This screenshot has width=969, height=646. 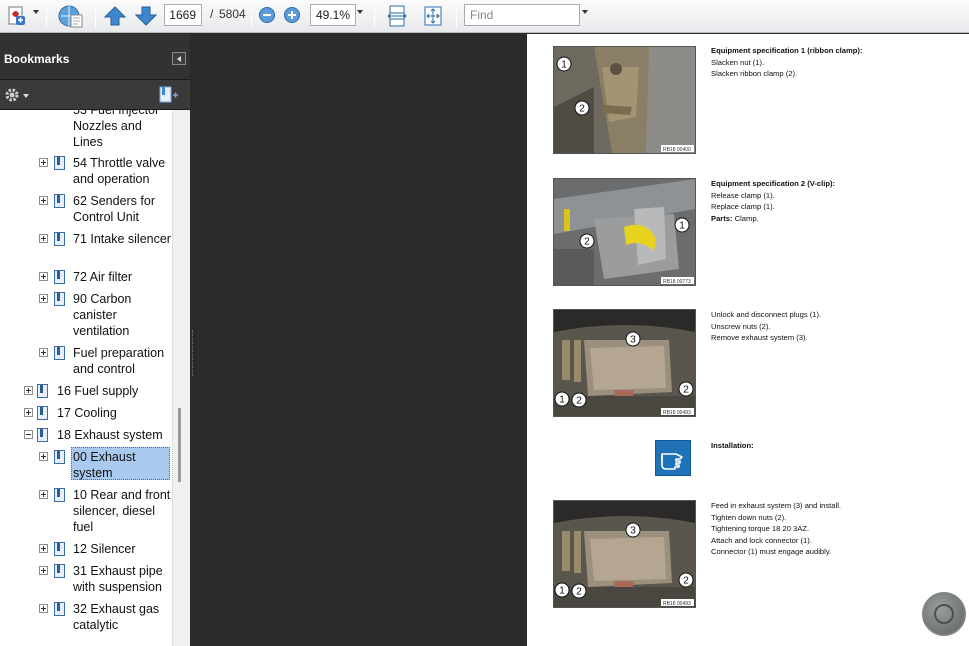 What do you see at coordinates (12, 95) in the screenshot?
I see `gear-icon` at bounding box center [12, 95].